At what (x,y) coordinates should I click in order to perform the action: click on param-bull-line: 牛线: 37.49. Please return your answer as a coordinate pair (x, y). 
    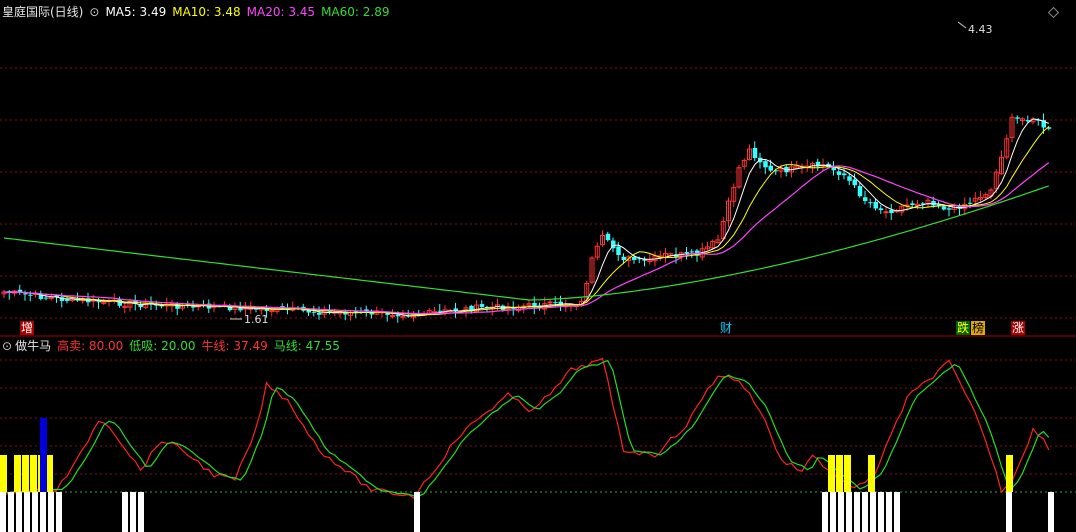
    Looking at the image, I should click on (234, 346).